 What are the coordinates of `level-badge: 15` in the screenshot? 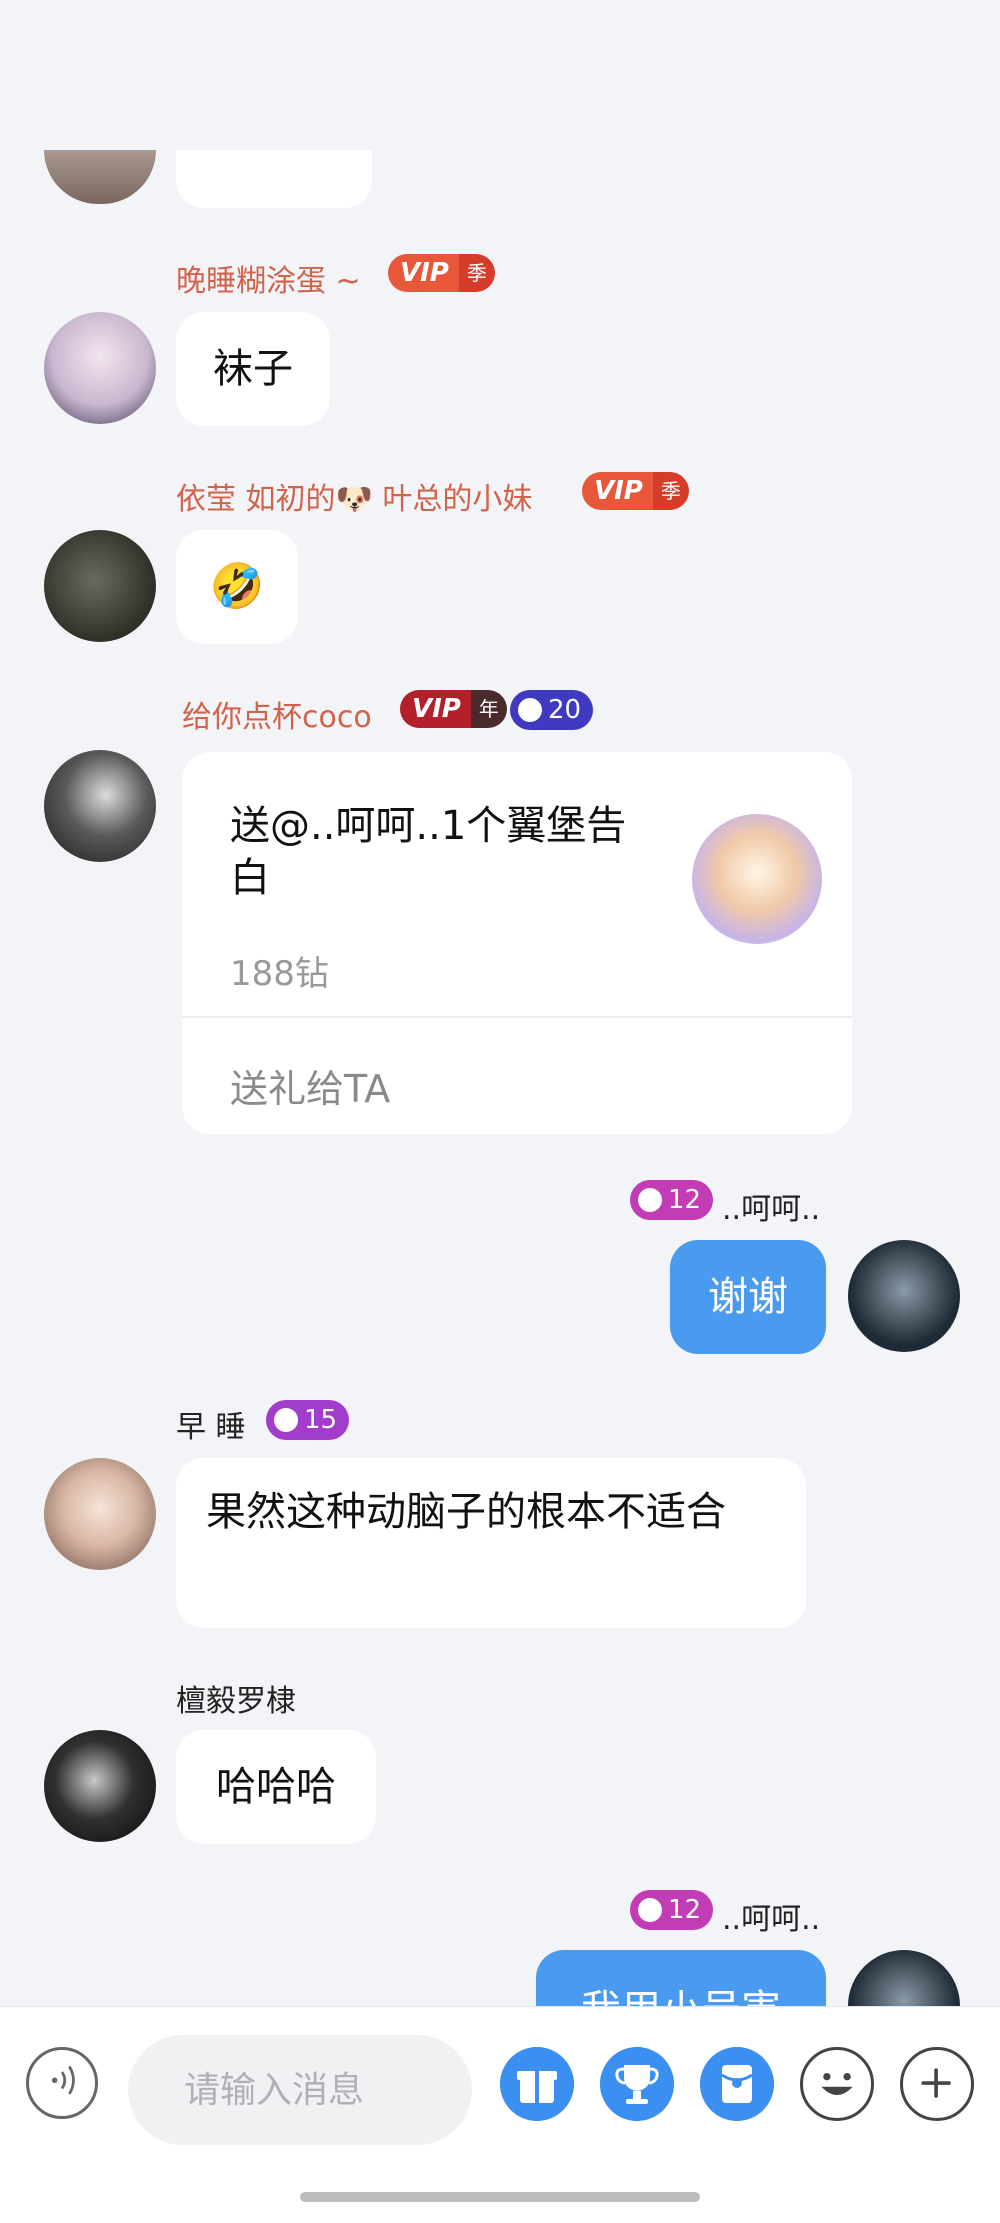 It's located at (308, 1420).